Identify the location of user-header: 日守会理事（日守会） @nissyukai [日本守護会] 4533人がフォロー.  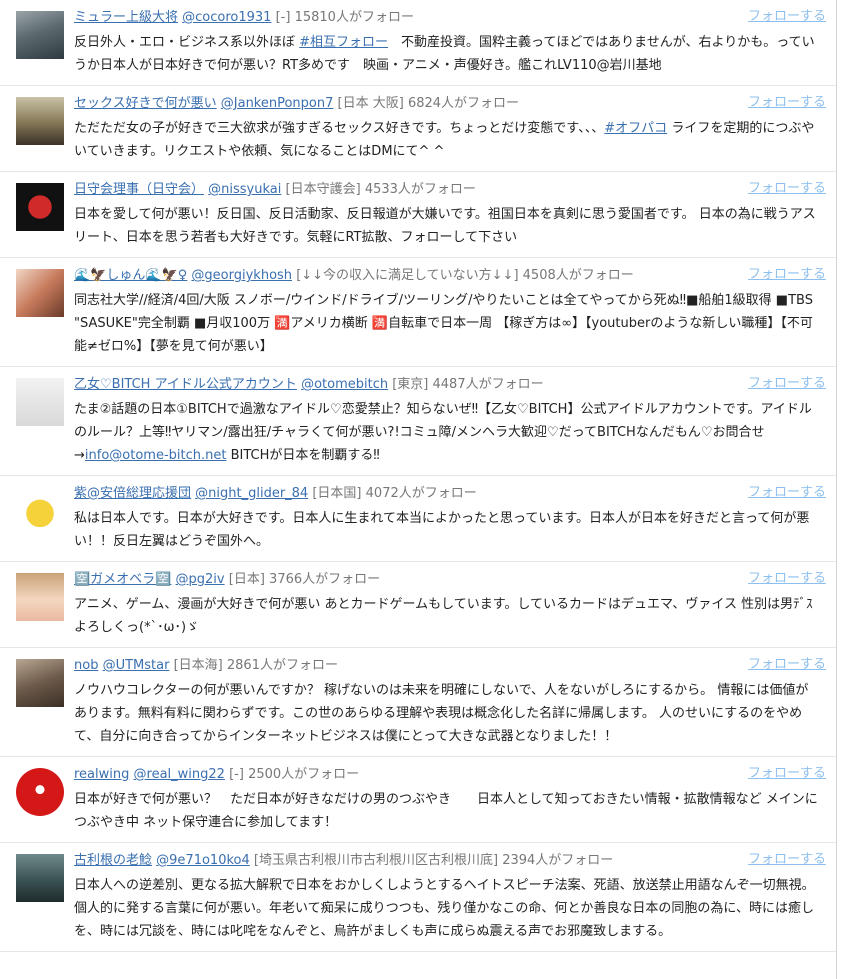
(446, 190).